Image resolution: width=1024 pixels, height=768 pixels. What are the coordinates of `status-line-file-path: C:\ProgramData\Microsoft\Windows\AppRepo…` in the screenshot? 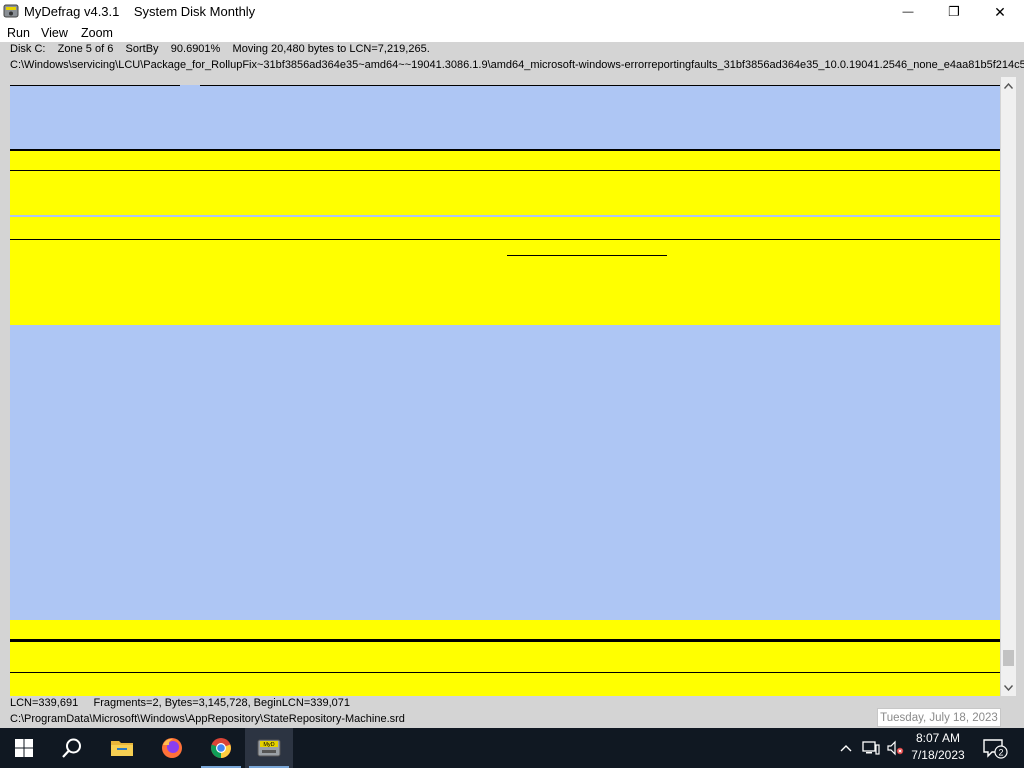 It's located at (207, 719).